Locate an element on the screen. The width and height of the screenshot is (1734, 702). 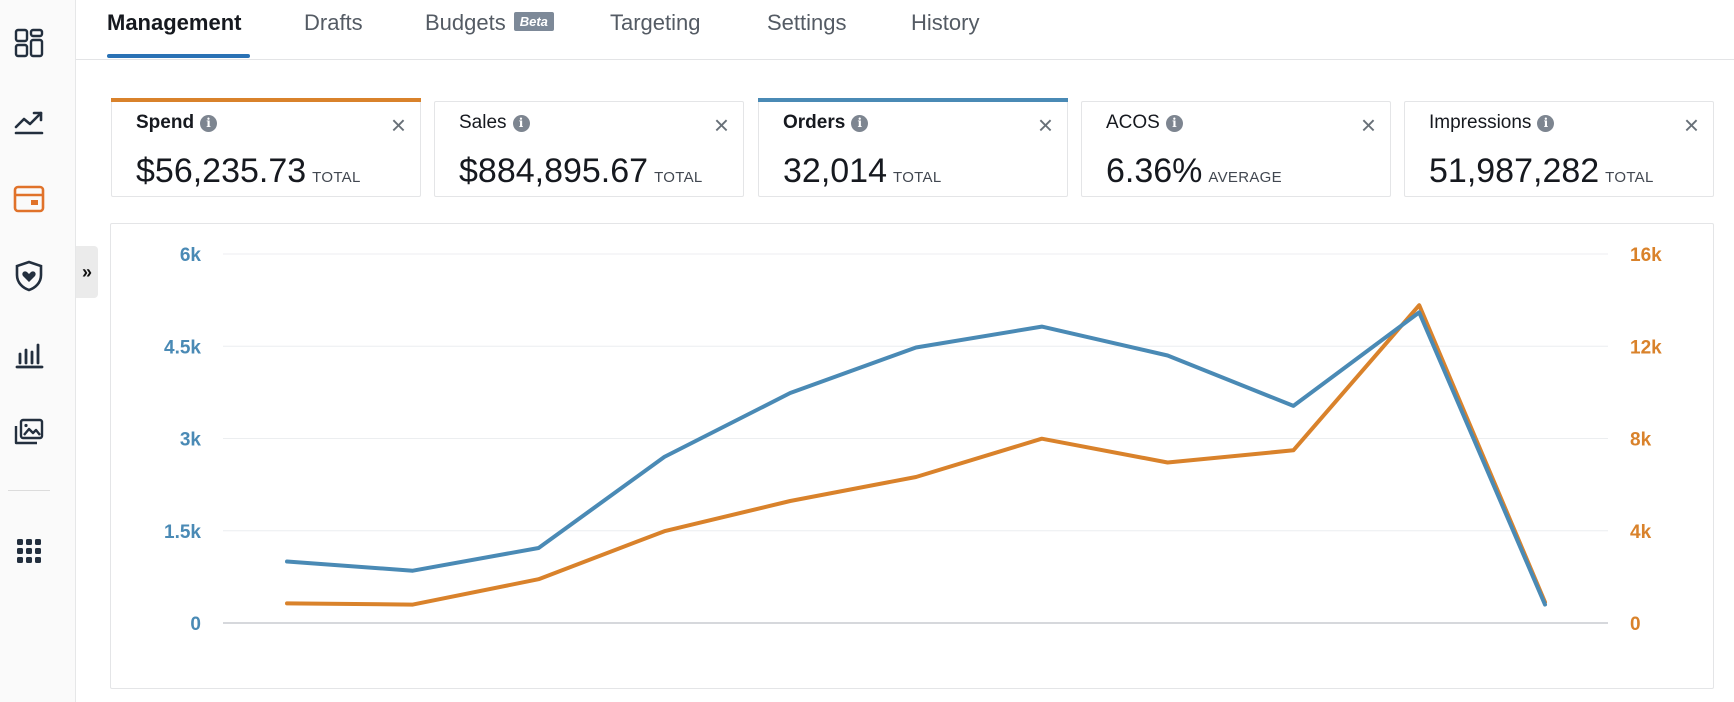
metric-value: 6.36% is located at coordinates (1154, 171).